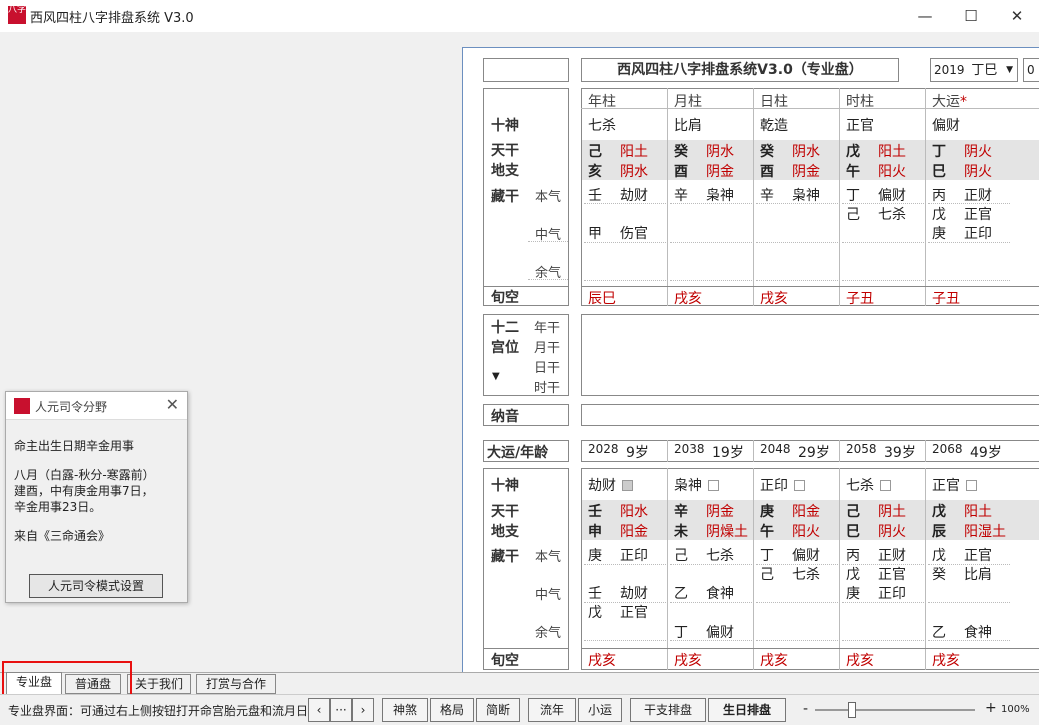 The image size is (1039, 725). What do you see at coordinates (892, 512) in the screenshot?
I see `dayun-gan-wuxing: 阴土` at bounding box center [892, 512].